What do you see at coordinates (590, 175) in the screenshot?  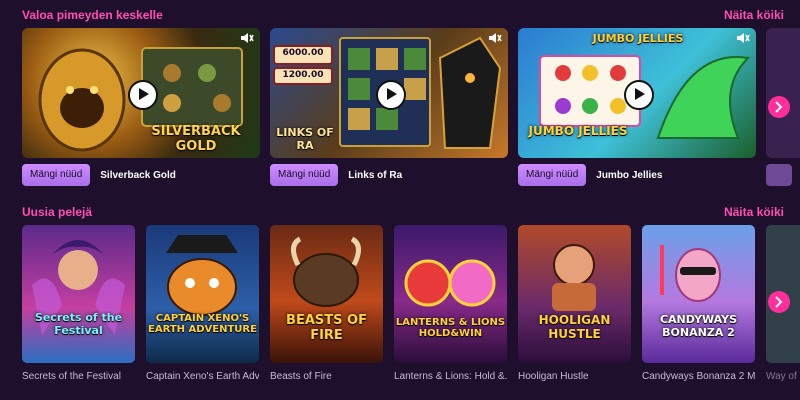 I see `game-card-footer: Mängi nüüd Jumbo Jellies` at bounding box center [590, 175].